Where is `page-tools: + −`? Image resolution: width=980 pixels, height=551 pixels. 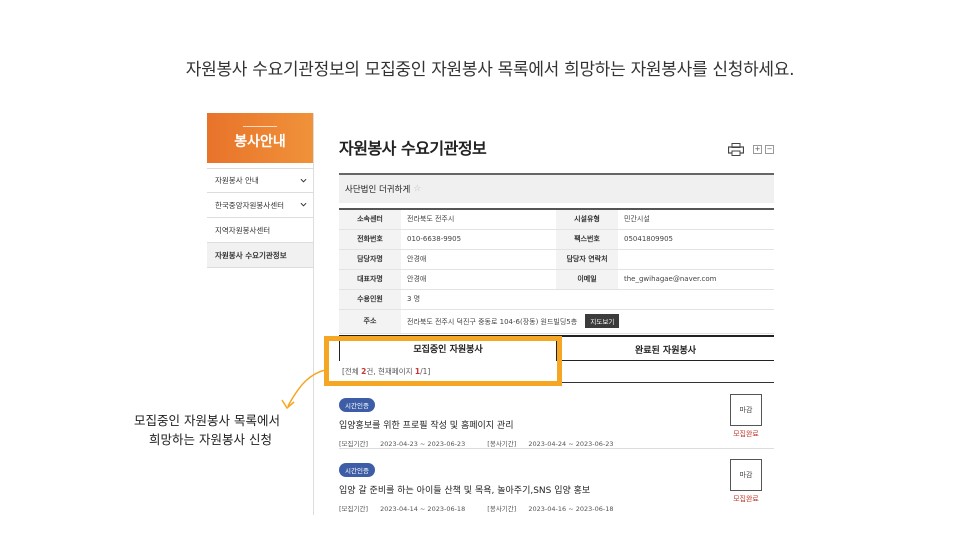
page-tools: + − is located at coordinates (751, 149).